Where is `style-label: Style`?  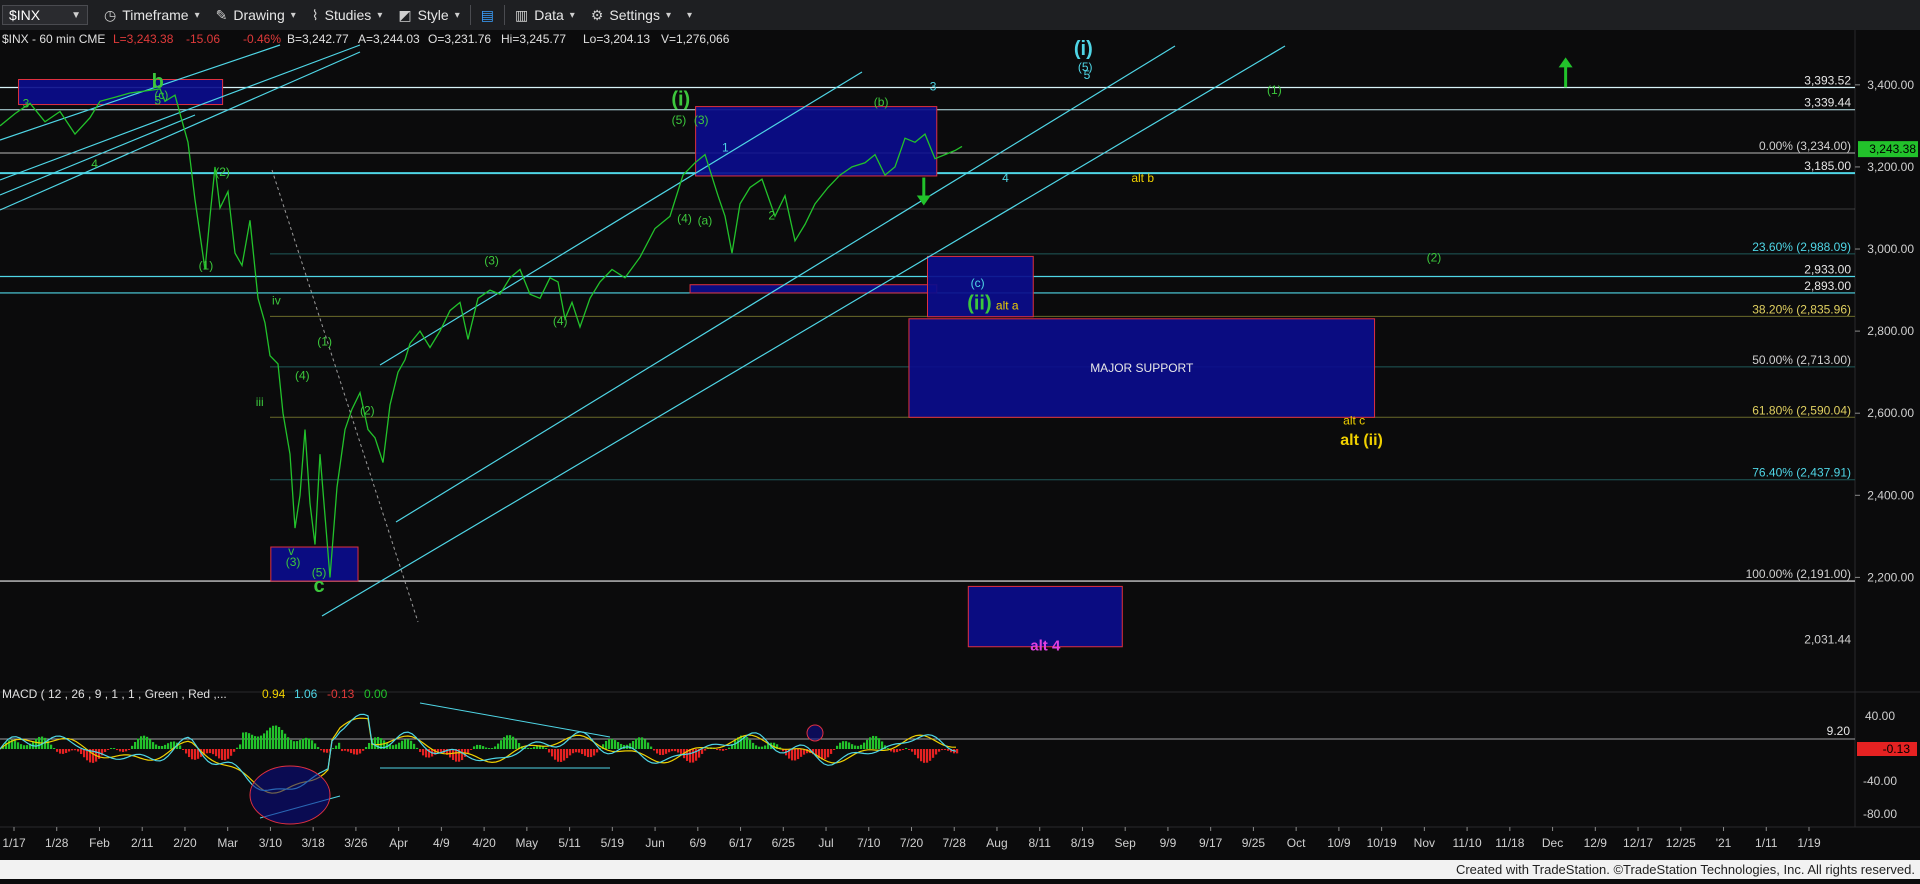 style-label: Style is located at coordinates (433, 15).